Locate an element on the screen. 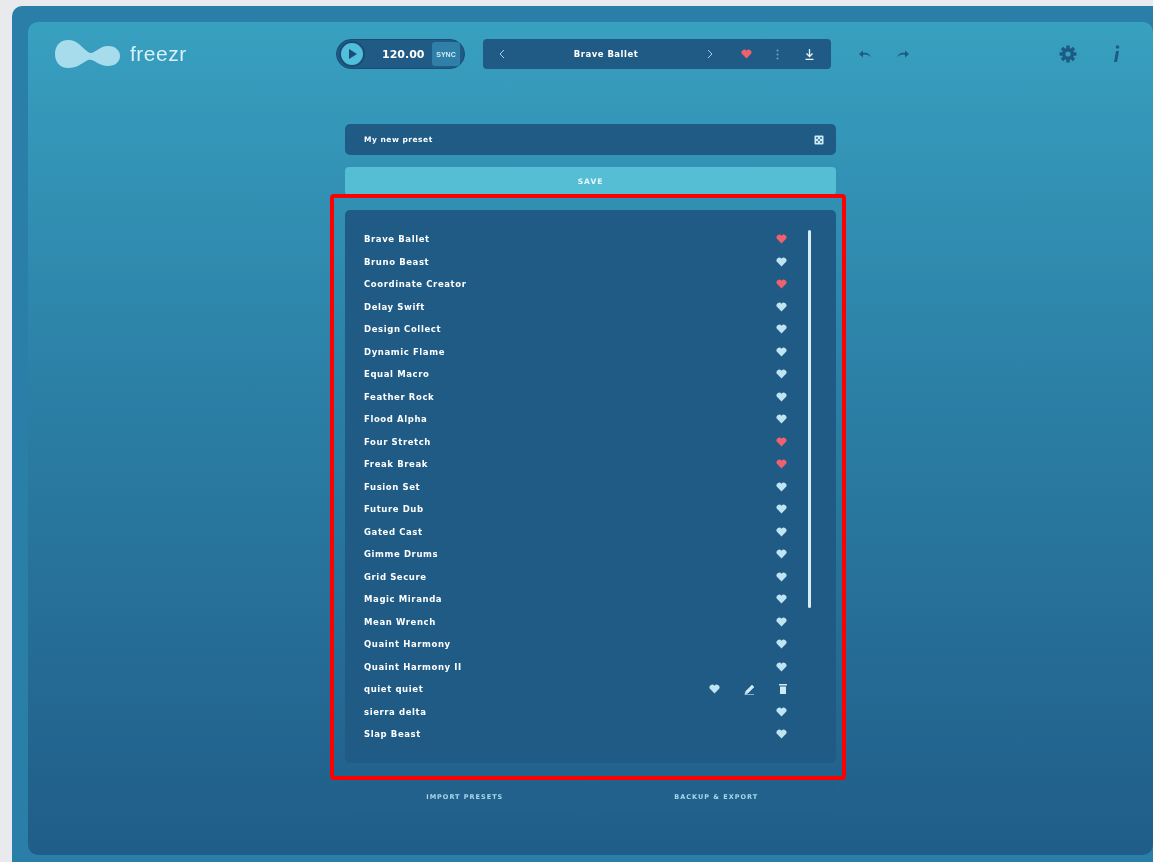 This screenshot has width=1153, height=862. preset-item: Four Stretch is located at coordinates (570, 441).